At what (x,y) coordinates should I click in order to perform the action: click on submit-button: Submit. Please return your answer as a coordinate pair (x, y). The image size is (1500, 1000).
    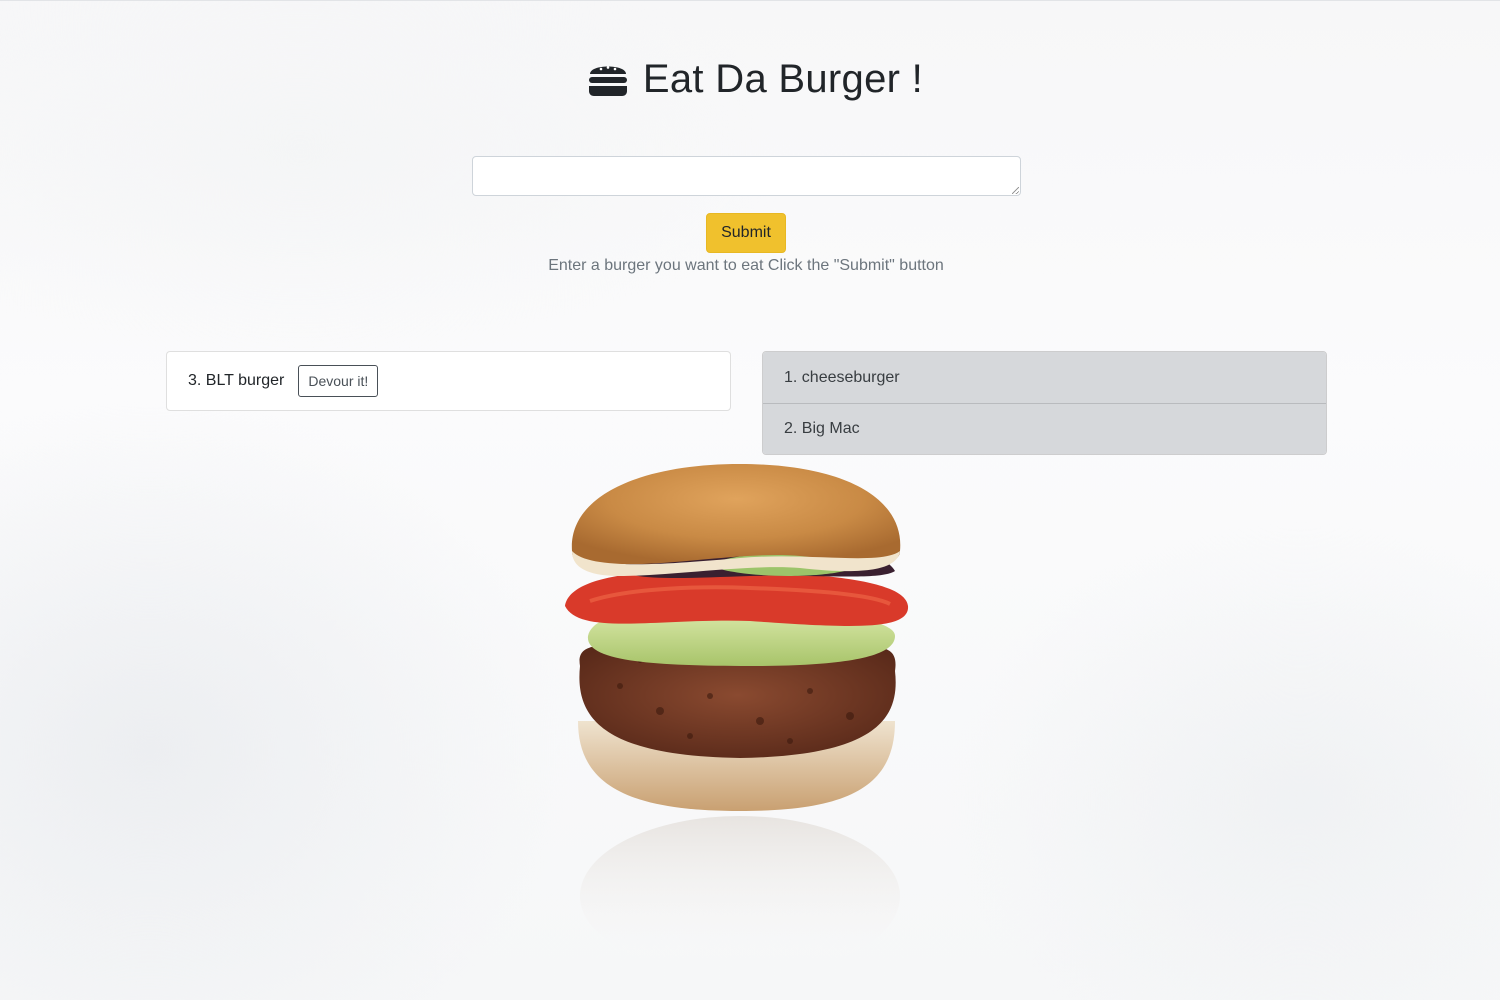
    Looking at the image, I should click on (746, 233).